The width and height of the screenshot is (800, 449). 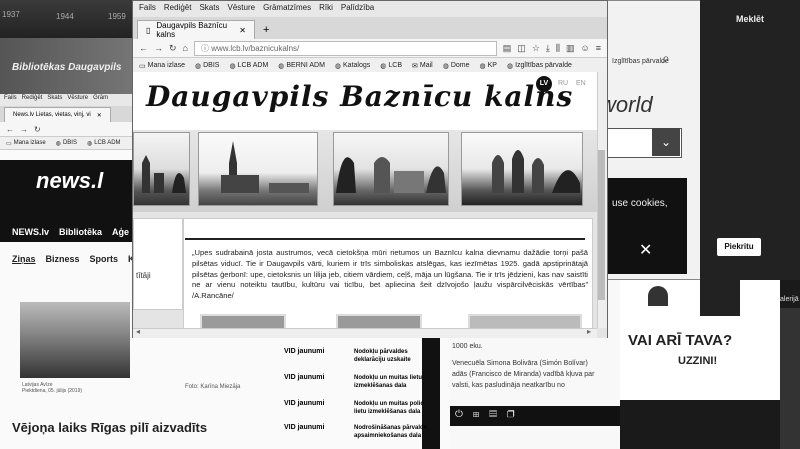 I want to click on news-headline: Vējoņa laiks Rīgas pilī aizvadīts, so click(x=109, y=427).